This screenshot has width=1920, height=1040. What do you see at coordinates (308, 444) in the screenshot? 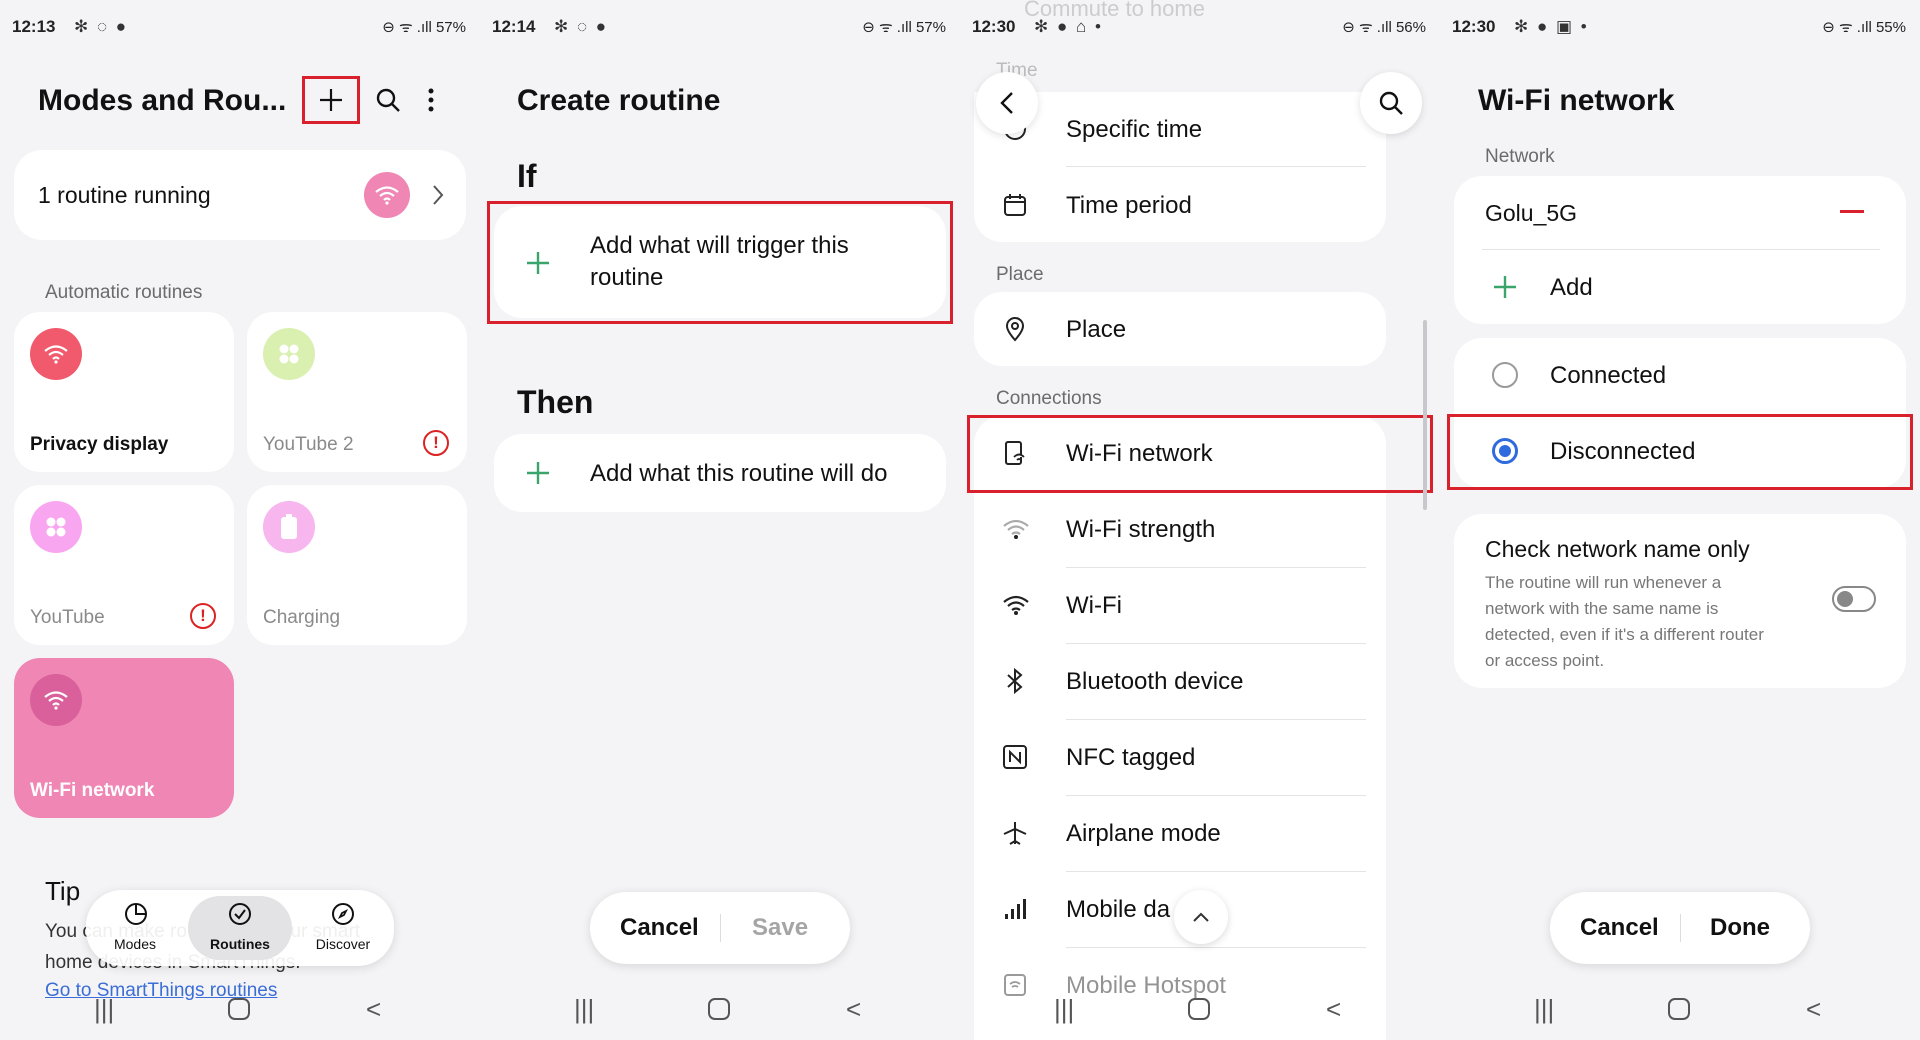
I see `tile-label: YouTube 2` at bounding box center [308, 444].